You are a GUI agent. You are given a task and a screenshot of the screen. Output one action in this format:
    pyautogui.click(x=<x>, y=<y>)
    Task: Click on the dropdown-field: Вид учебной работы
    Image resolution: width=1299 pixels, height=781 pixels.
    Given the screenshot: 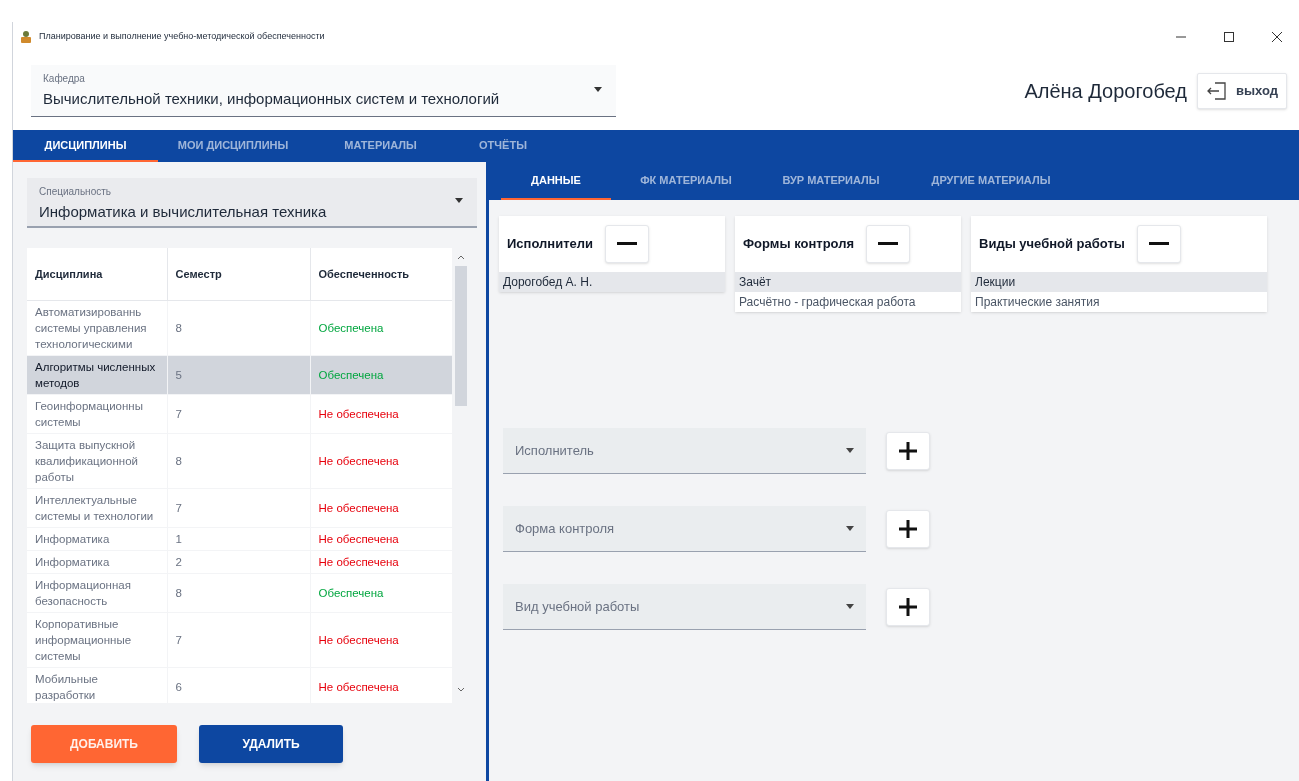 What is the action you would take?
    pyautogui.click(x=684, y=607)
    